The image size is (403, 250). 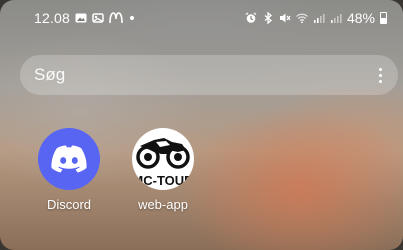 I want to click on gallery-icon, so click(x=98, y=18).